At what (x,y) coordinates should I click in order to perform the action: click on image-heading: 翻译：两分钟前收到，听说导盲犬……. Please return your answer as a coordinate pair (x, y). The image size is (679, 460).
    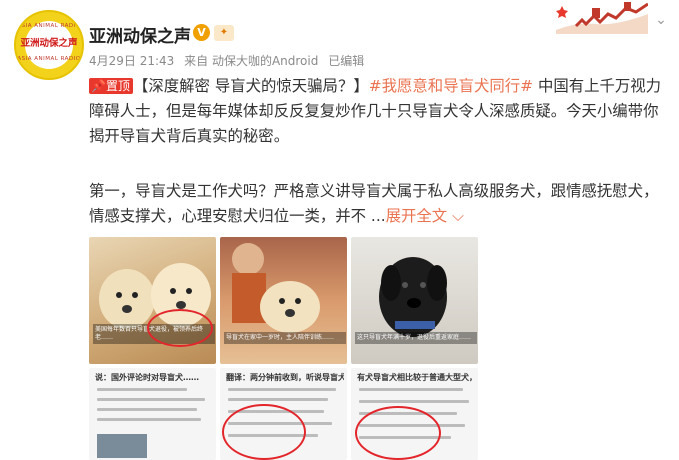
    Looking at the image, I should click on (285, 377).